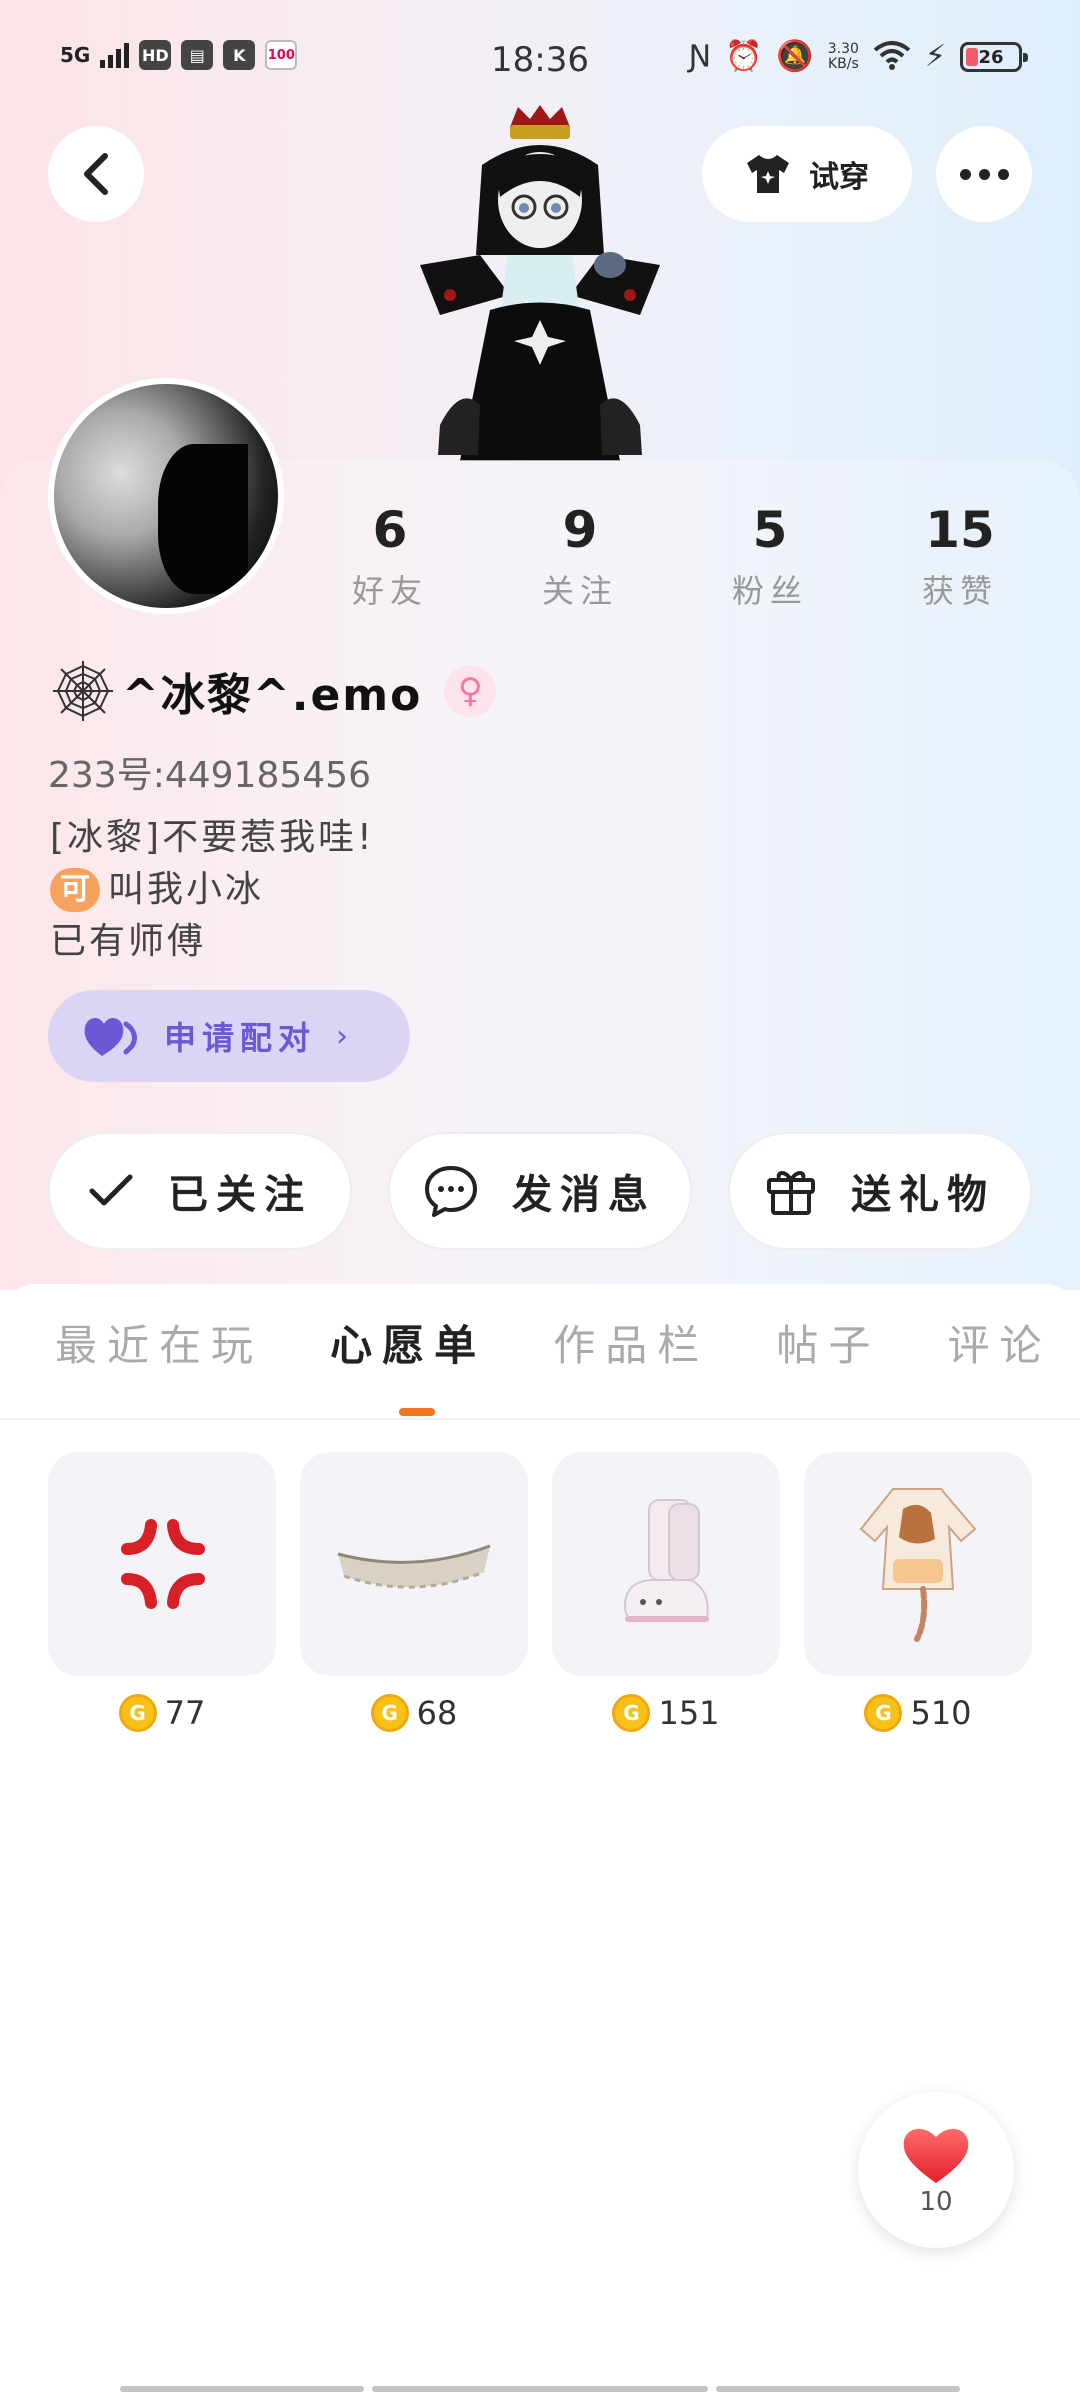 This screenshot has height=2400, width=1080. I want to click on stat-likes: 15 获赞, so click(960, 555).